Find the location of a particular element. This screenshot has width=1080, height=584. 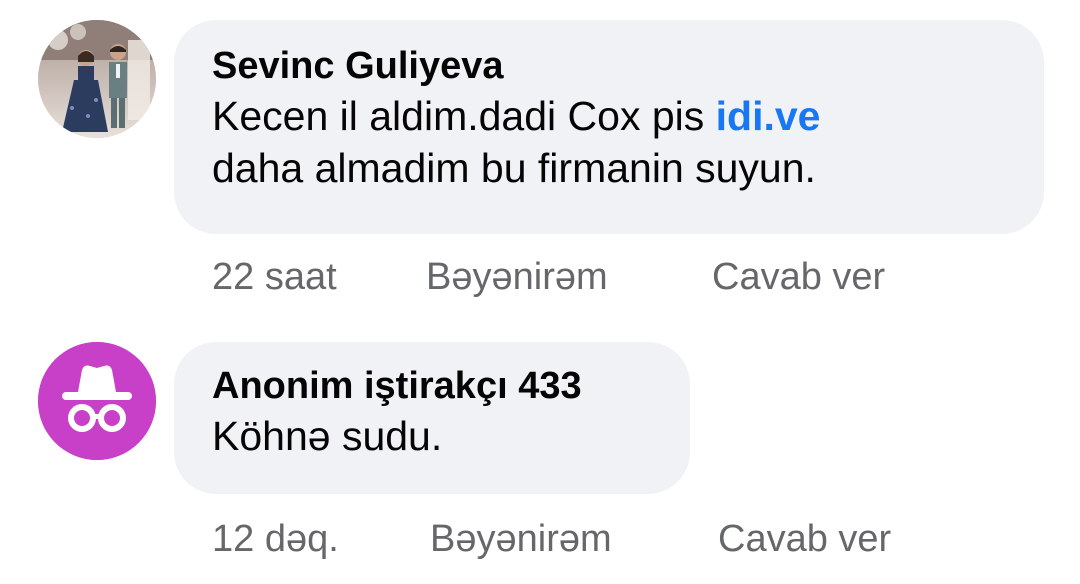

comment-text: Kecen il aldim.dadi Cox pis is located at coordinates (464, 116).